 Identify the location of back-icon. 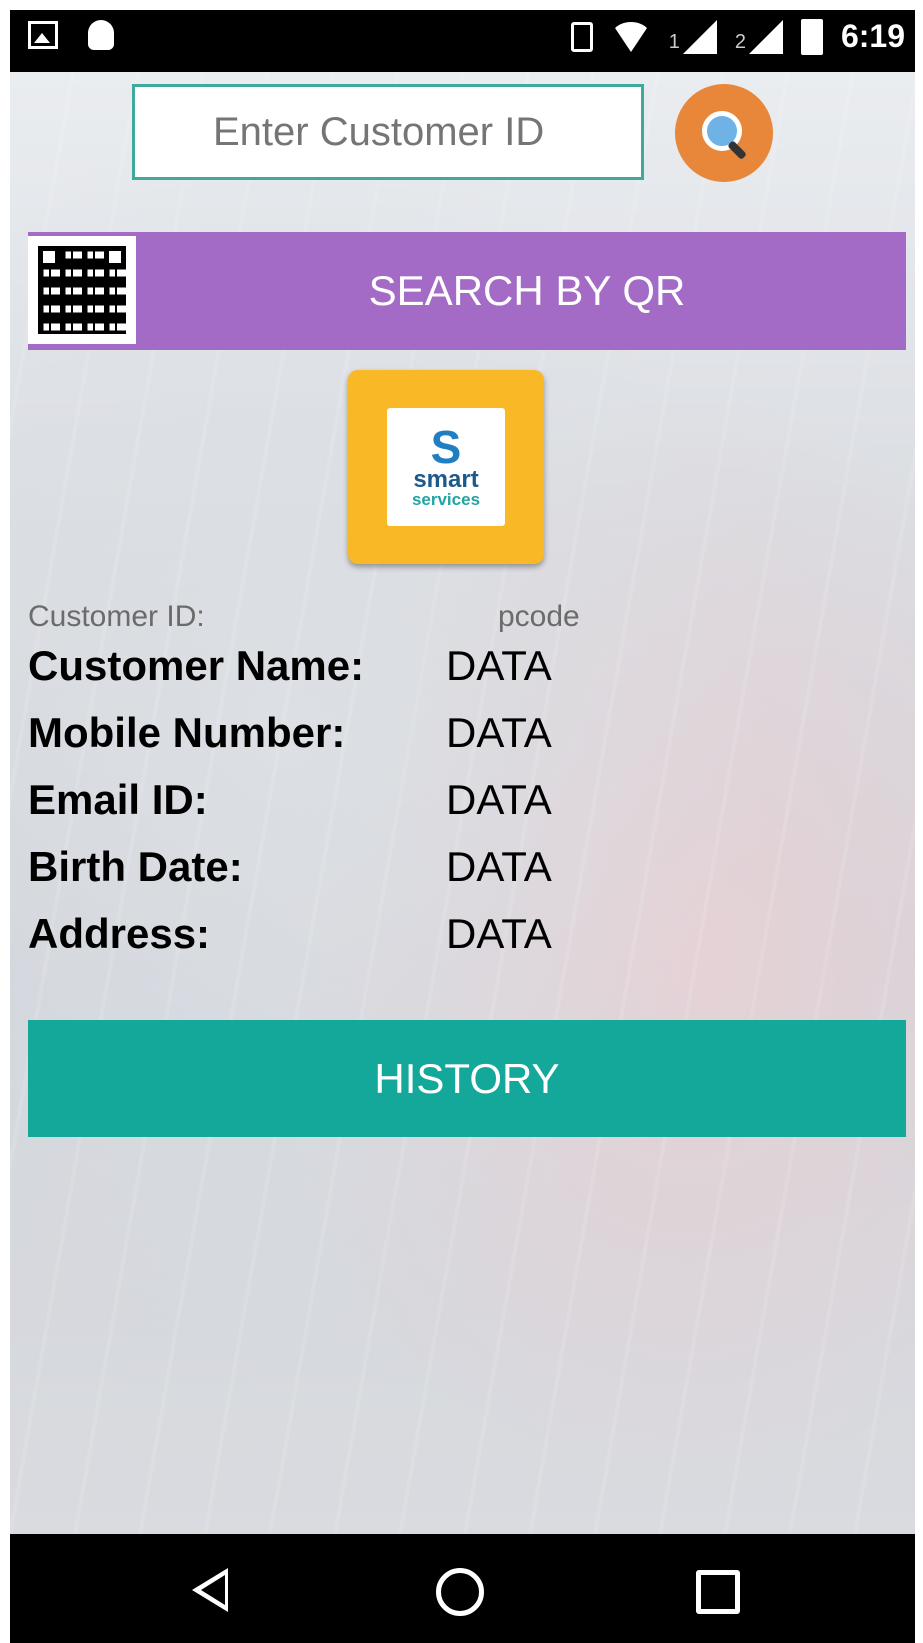
(210, 1590).